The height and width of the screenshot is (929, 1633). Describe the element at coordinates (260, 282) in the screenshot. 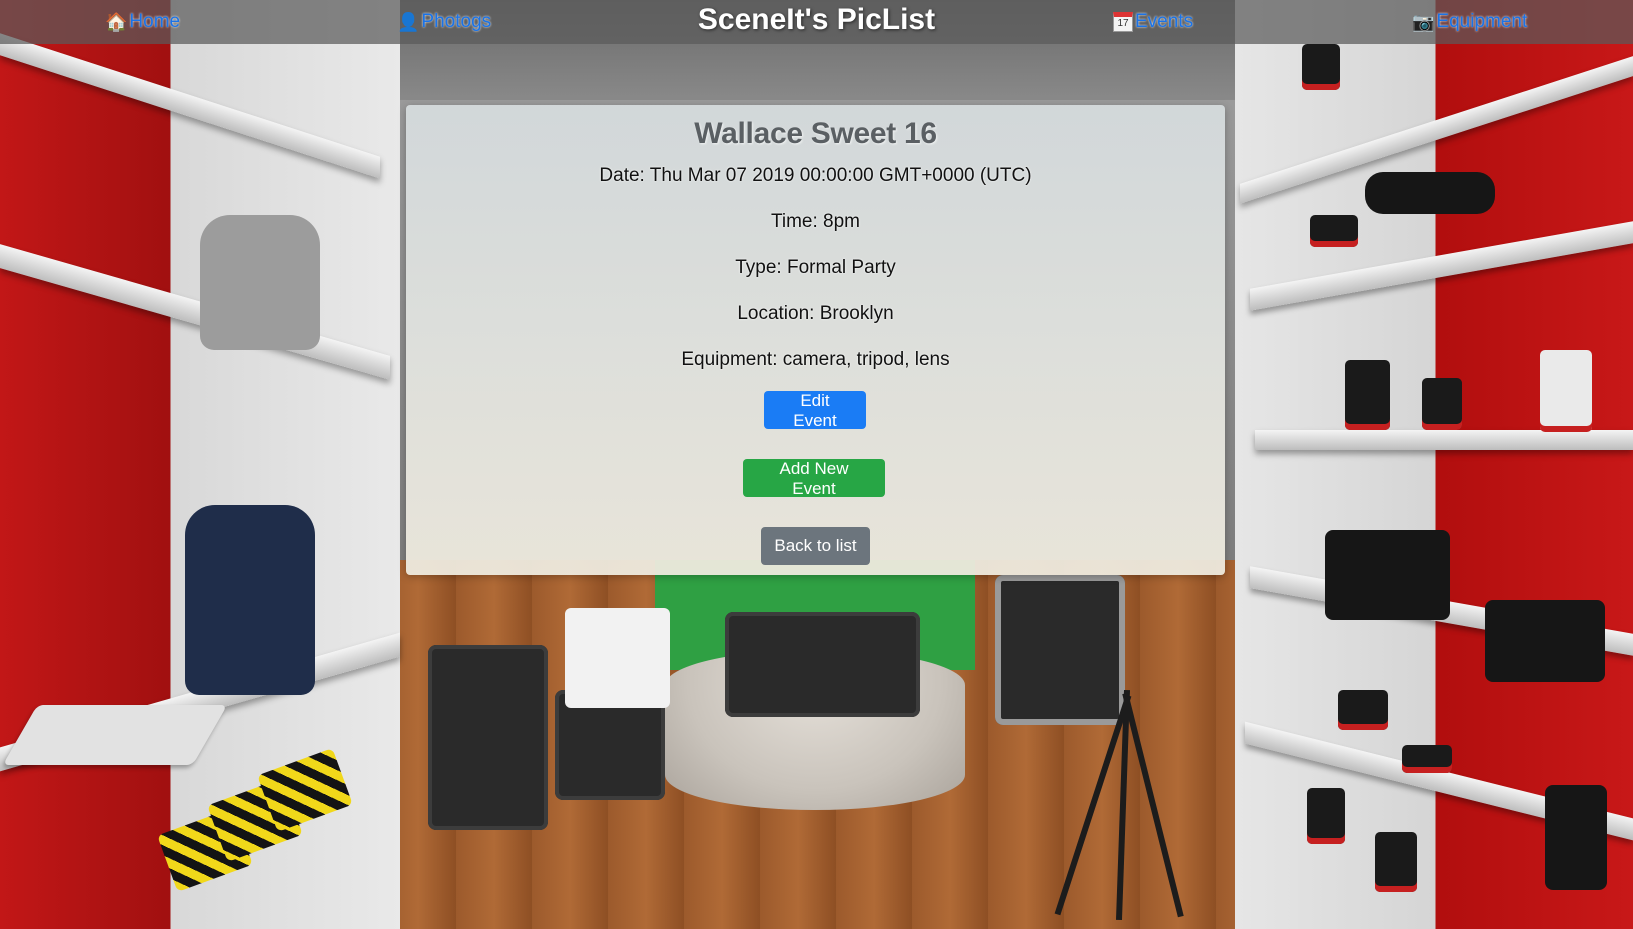

I see `gray-backpack` at that location.